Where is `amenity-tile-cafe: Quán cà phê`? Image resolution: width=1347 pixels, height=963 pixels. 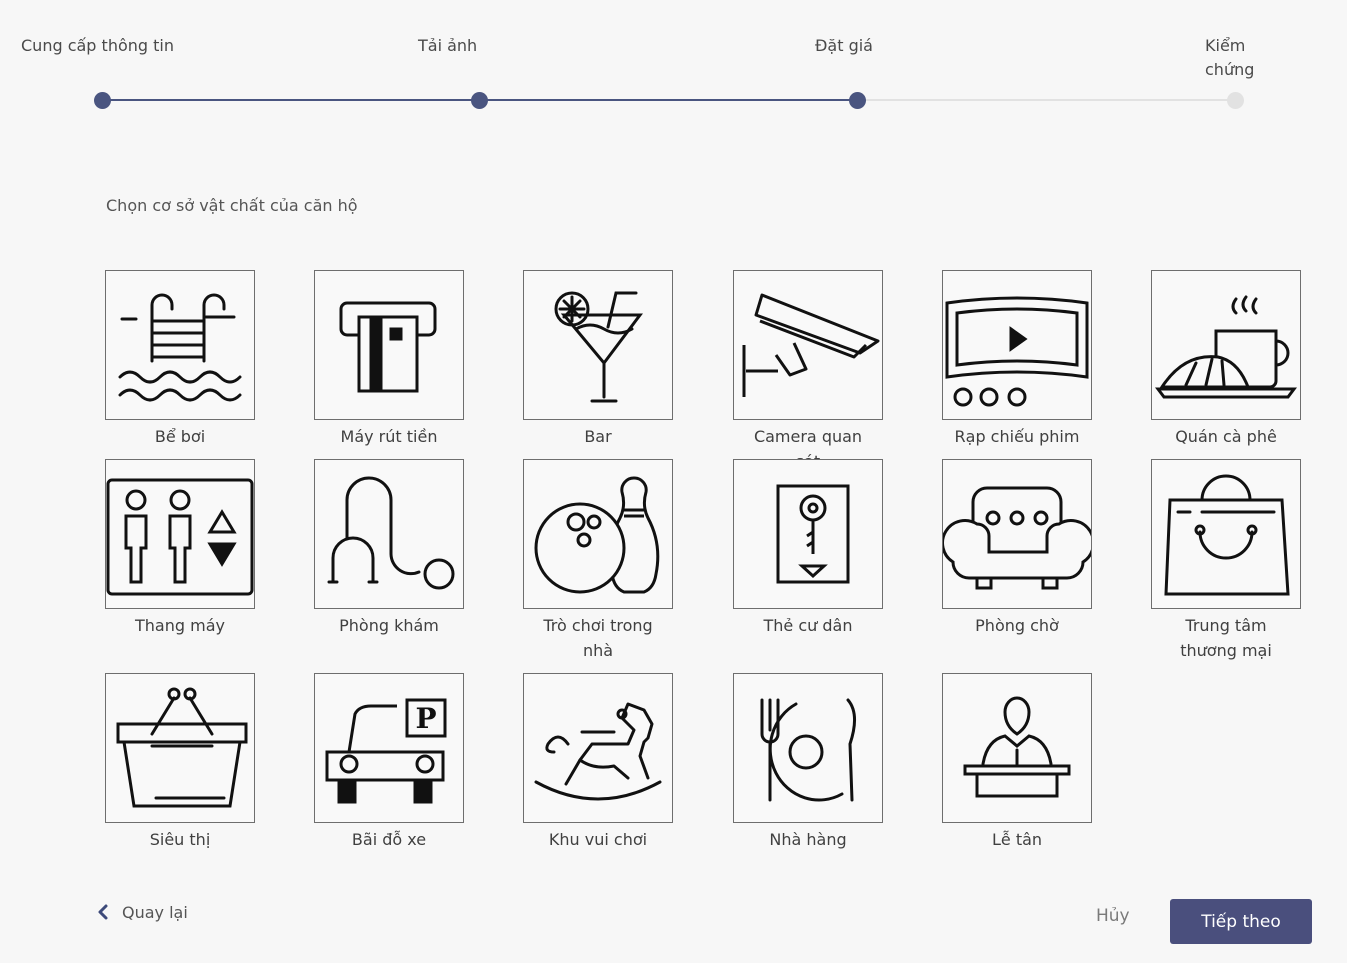 amenity-tile-cafe: Quán cà phê is located at coordinates (1226, 359).